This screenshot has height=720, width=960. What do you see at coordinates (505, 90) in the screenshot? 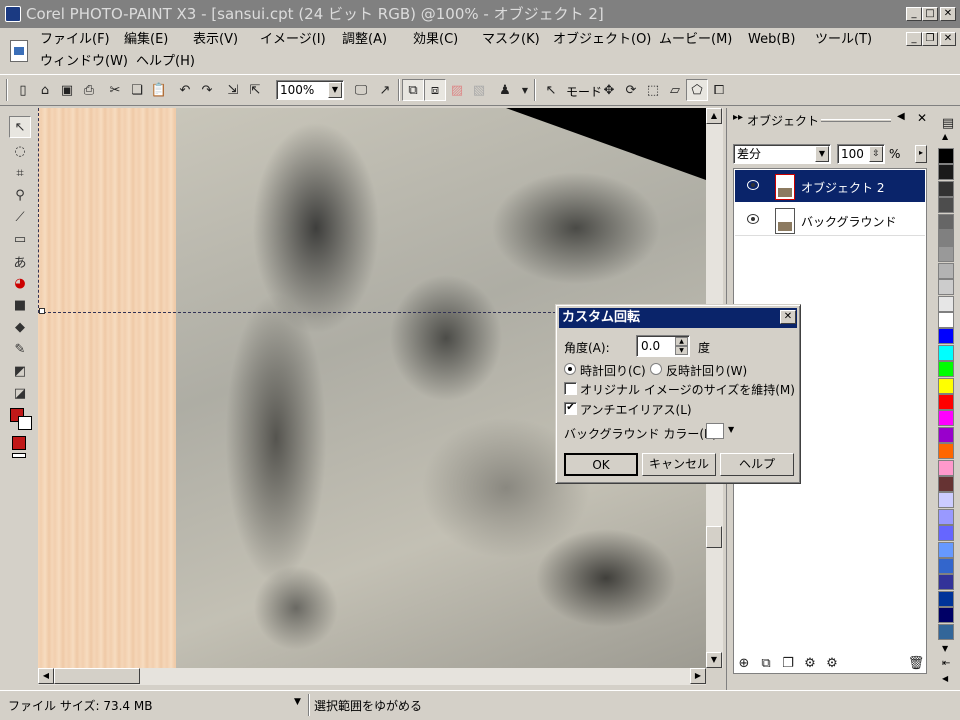
I see `dropper-icon: ♟` at bounding box center [505, 90].